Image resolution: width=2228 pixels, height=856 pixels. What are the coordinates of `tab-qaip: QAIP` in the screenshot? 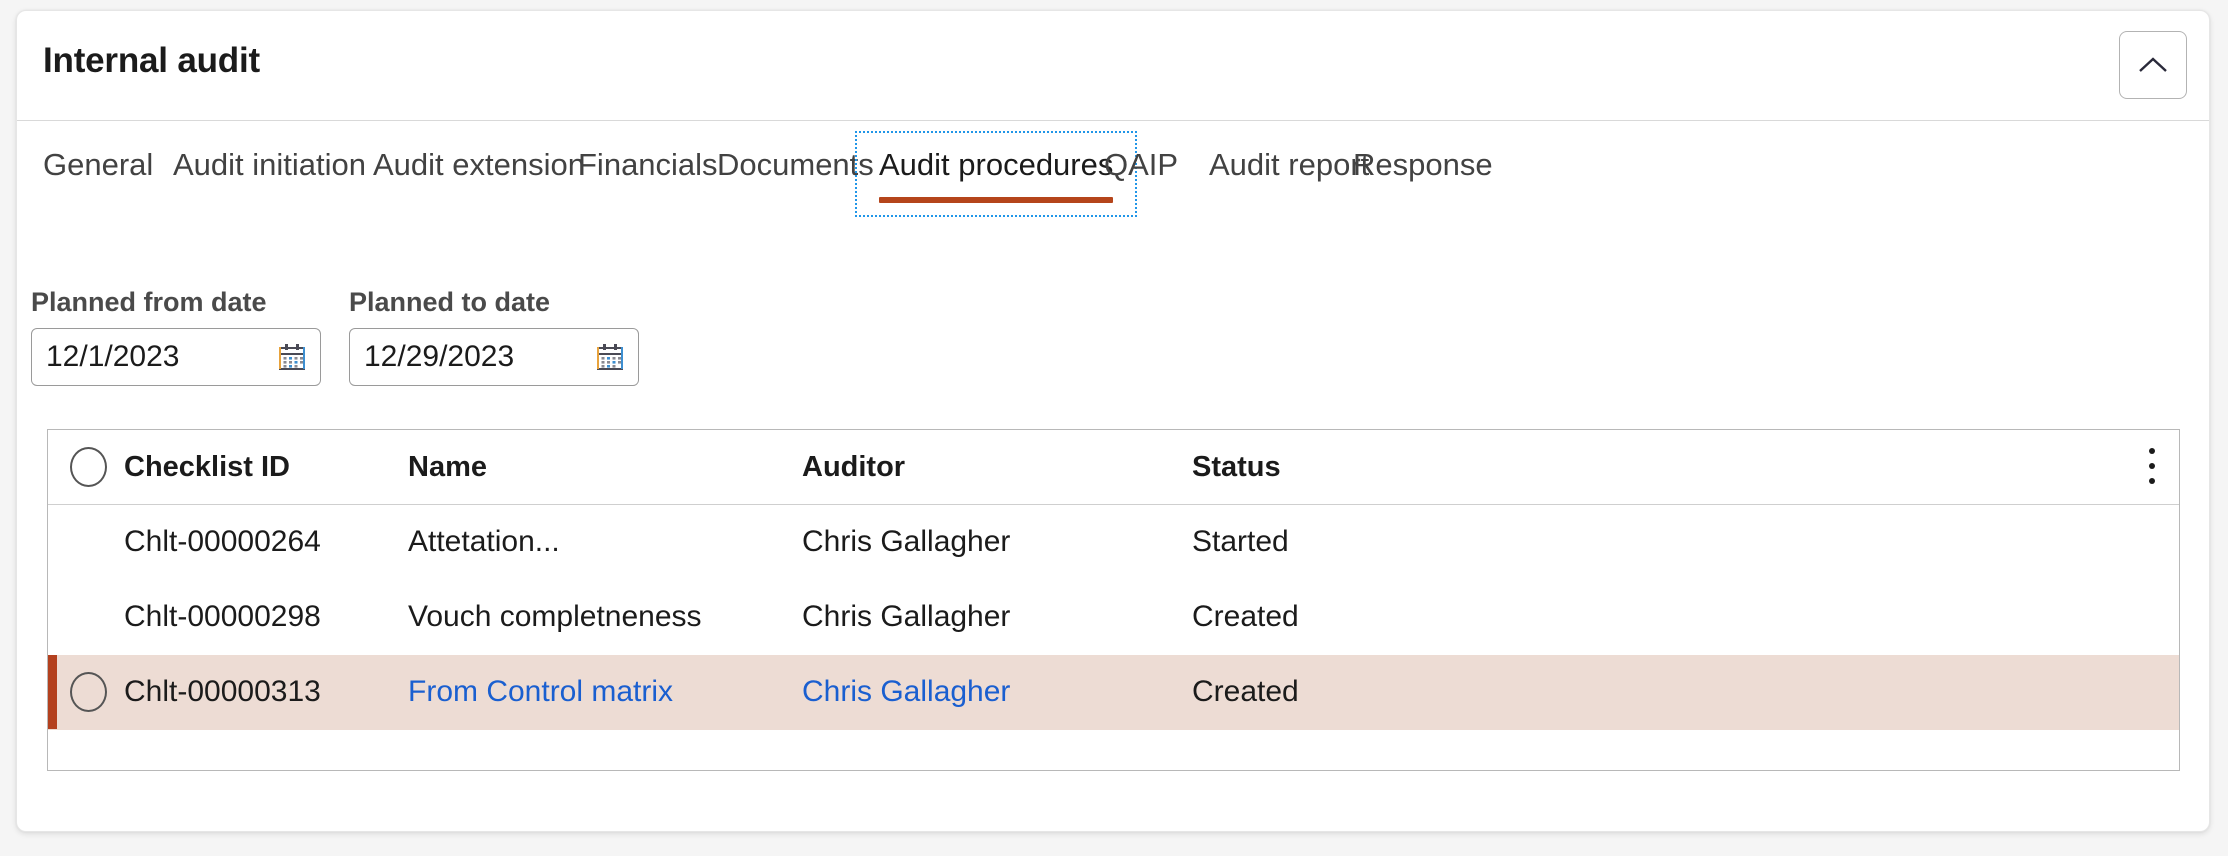 It's located at (1141, 175).